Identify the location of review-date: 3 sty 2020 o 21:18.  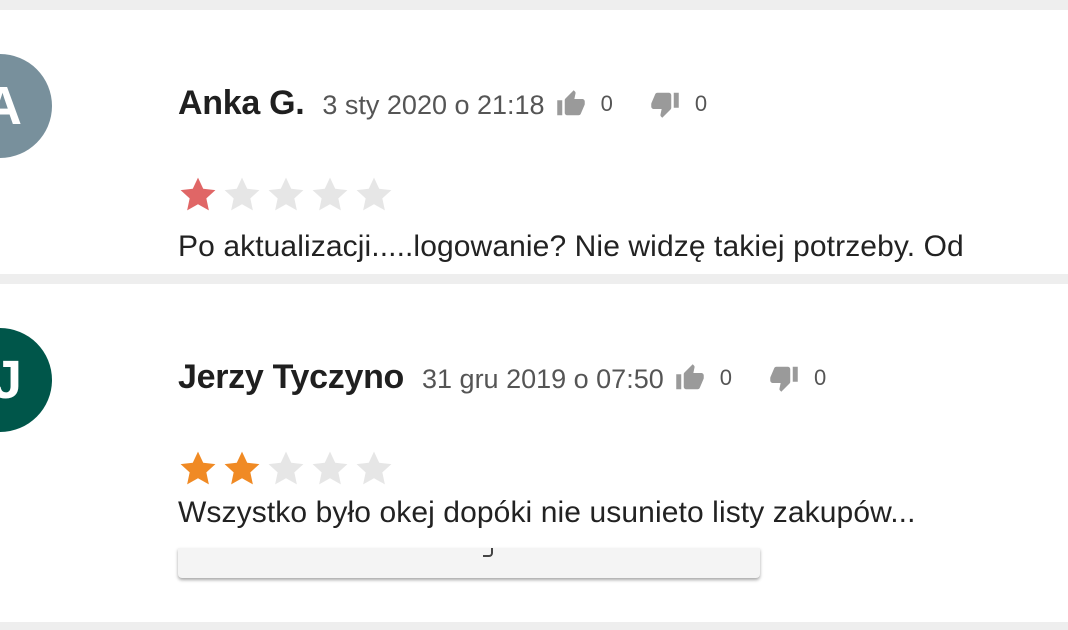
(433, 105).